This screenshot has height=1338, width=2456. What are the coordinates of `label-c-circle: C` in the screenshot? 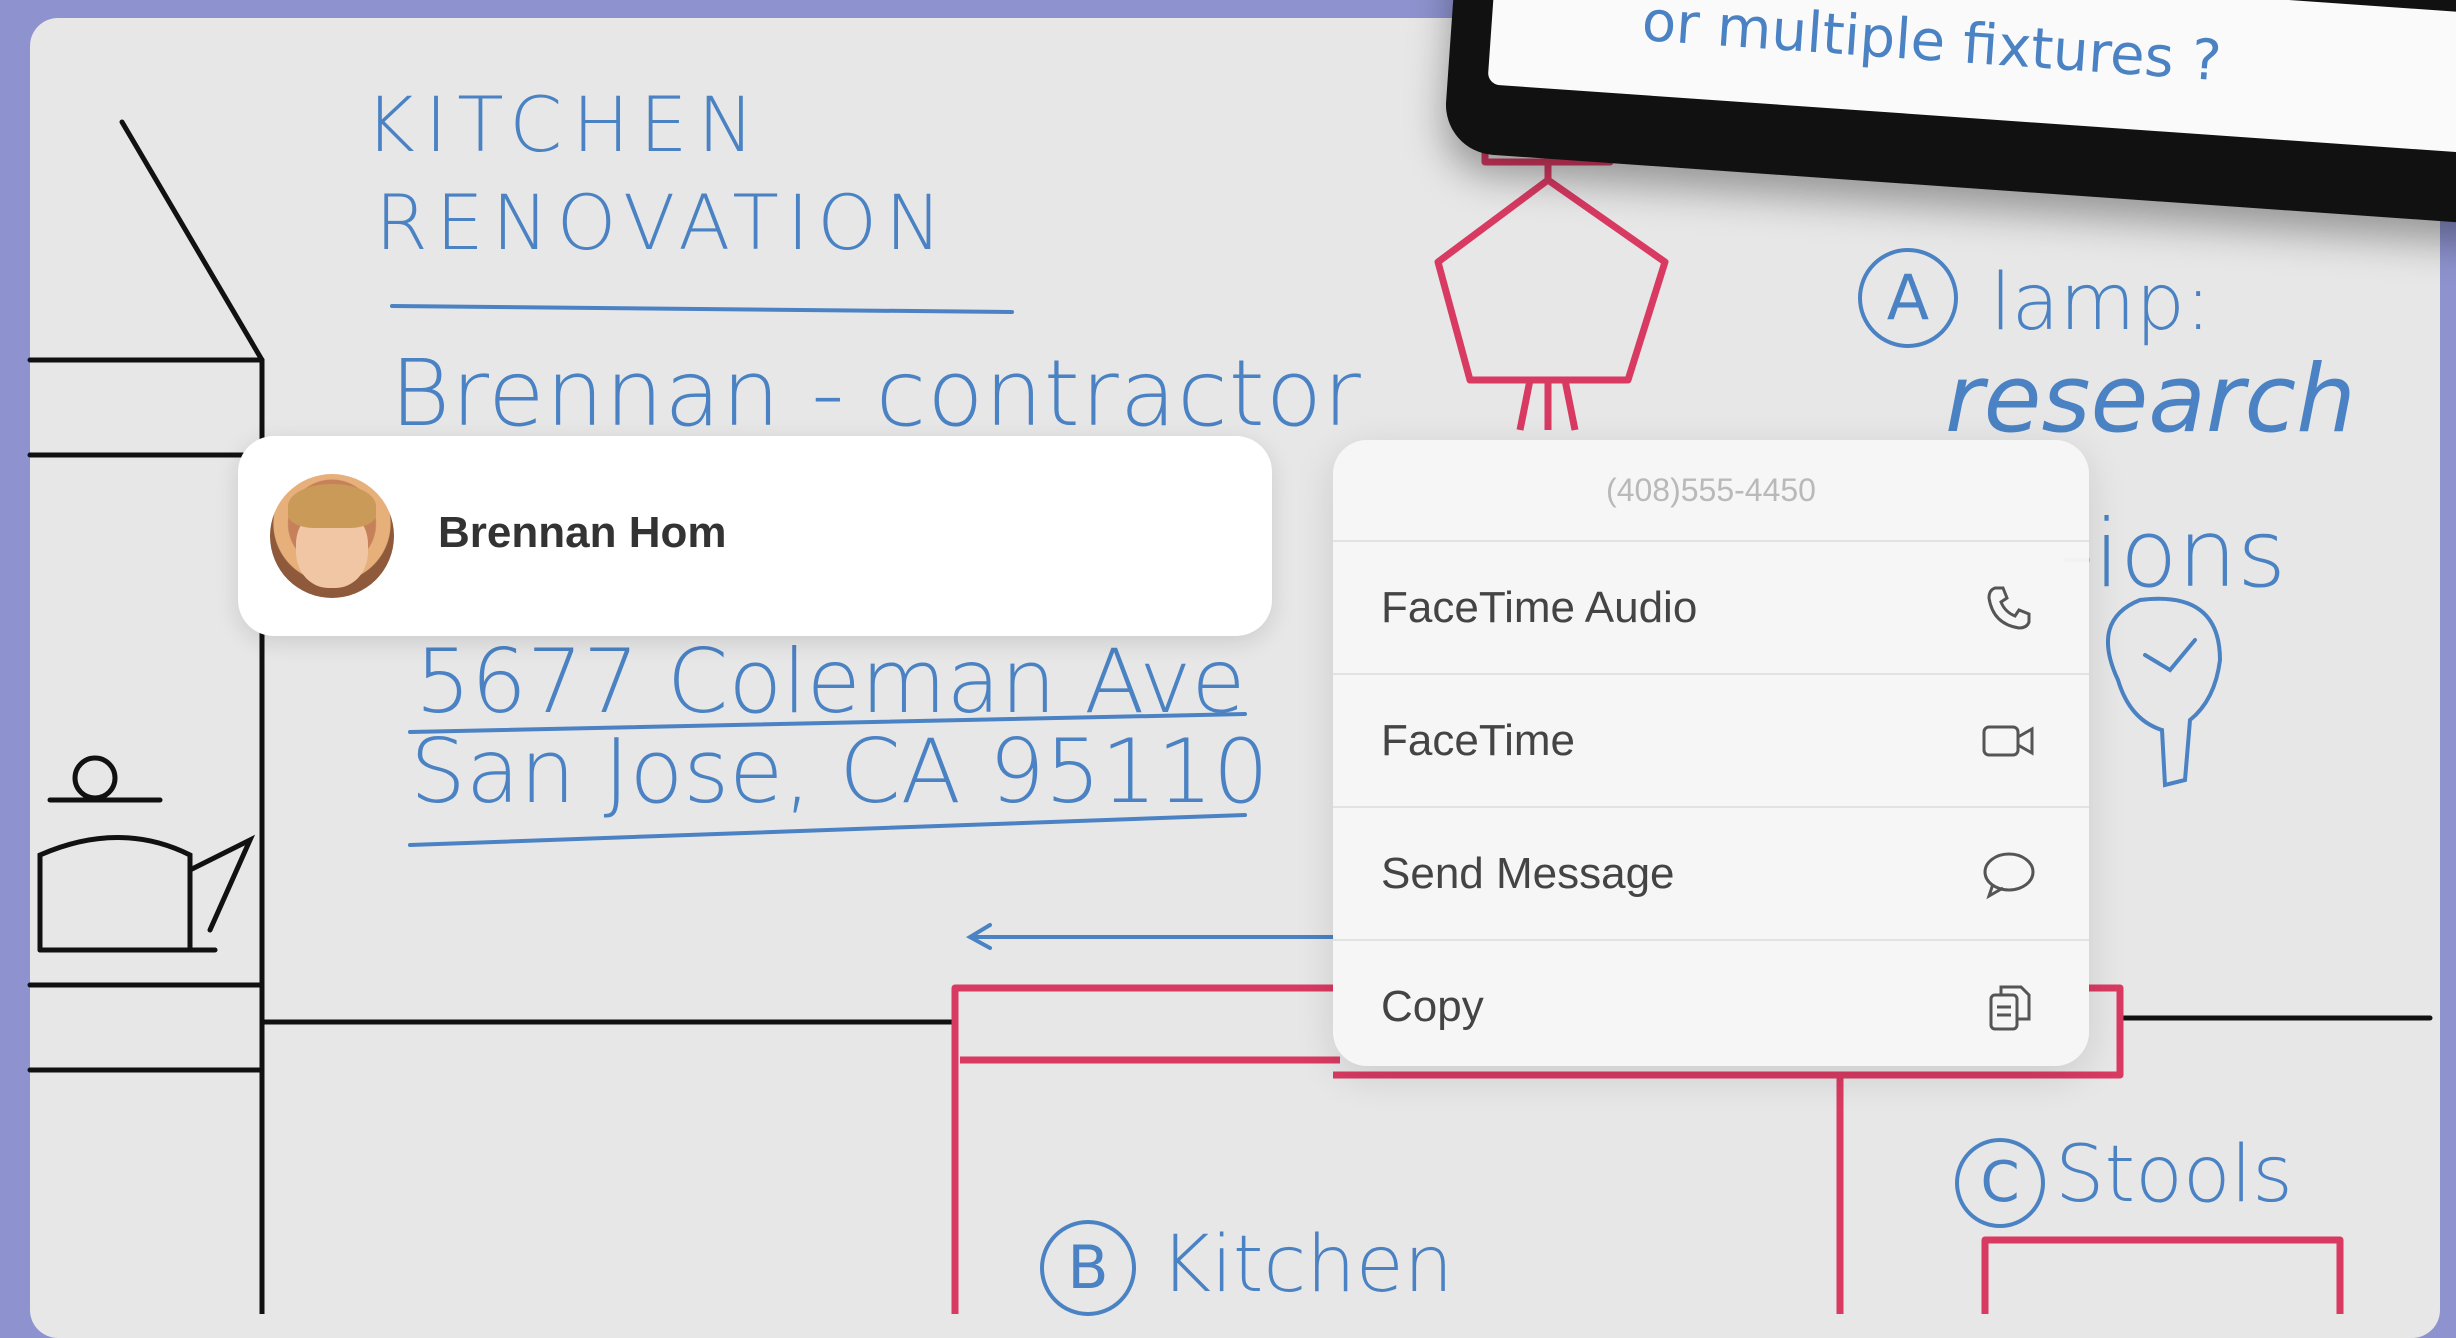 It's located at (2000, 1183).